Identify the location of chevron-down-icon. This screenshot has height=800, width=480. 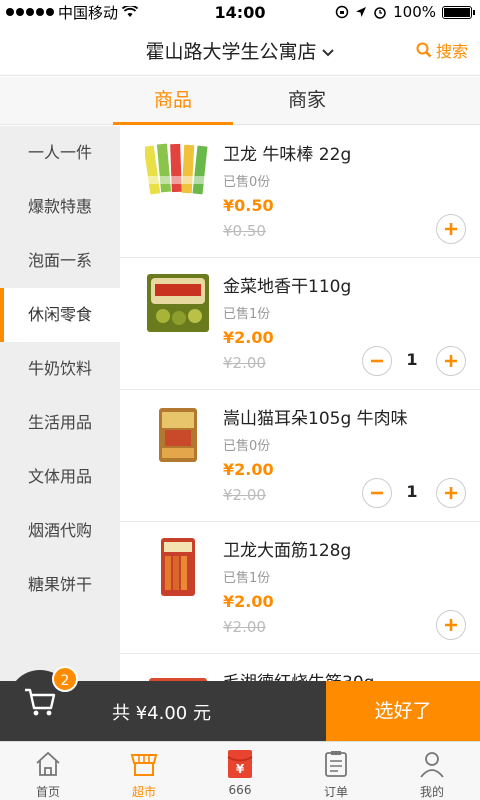
(328, 54).